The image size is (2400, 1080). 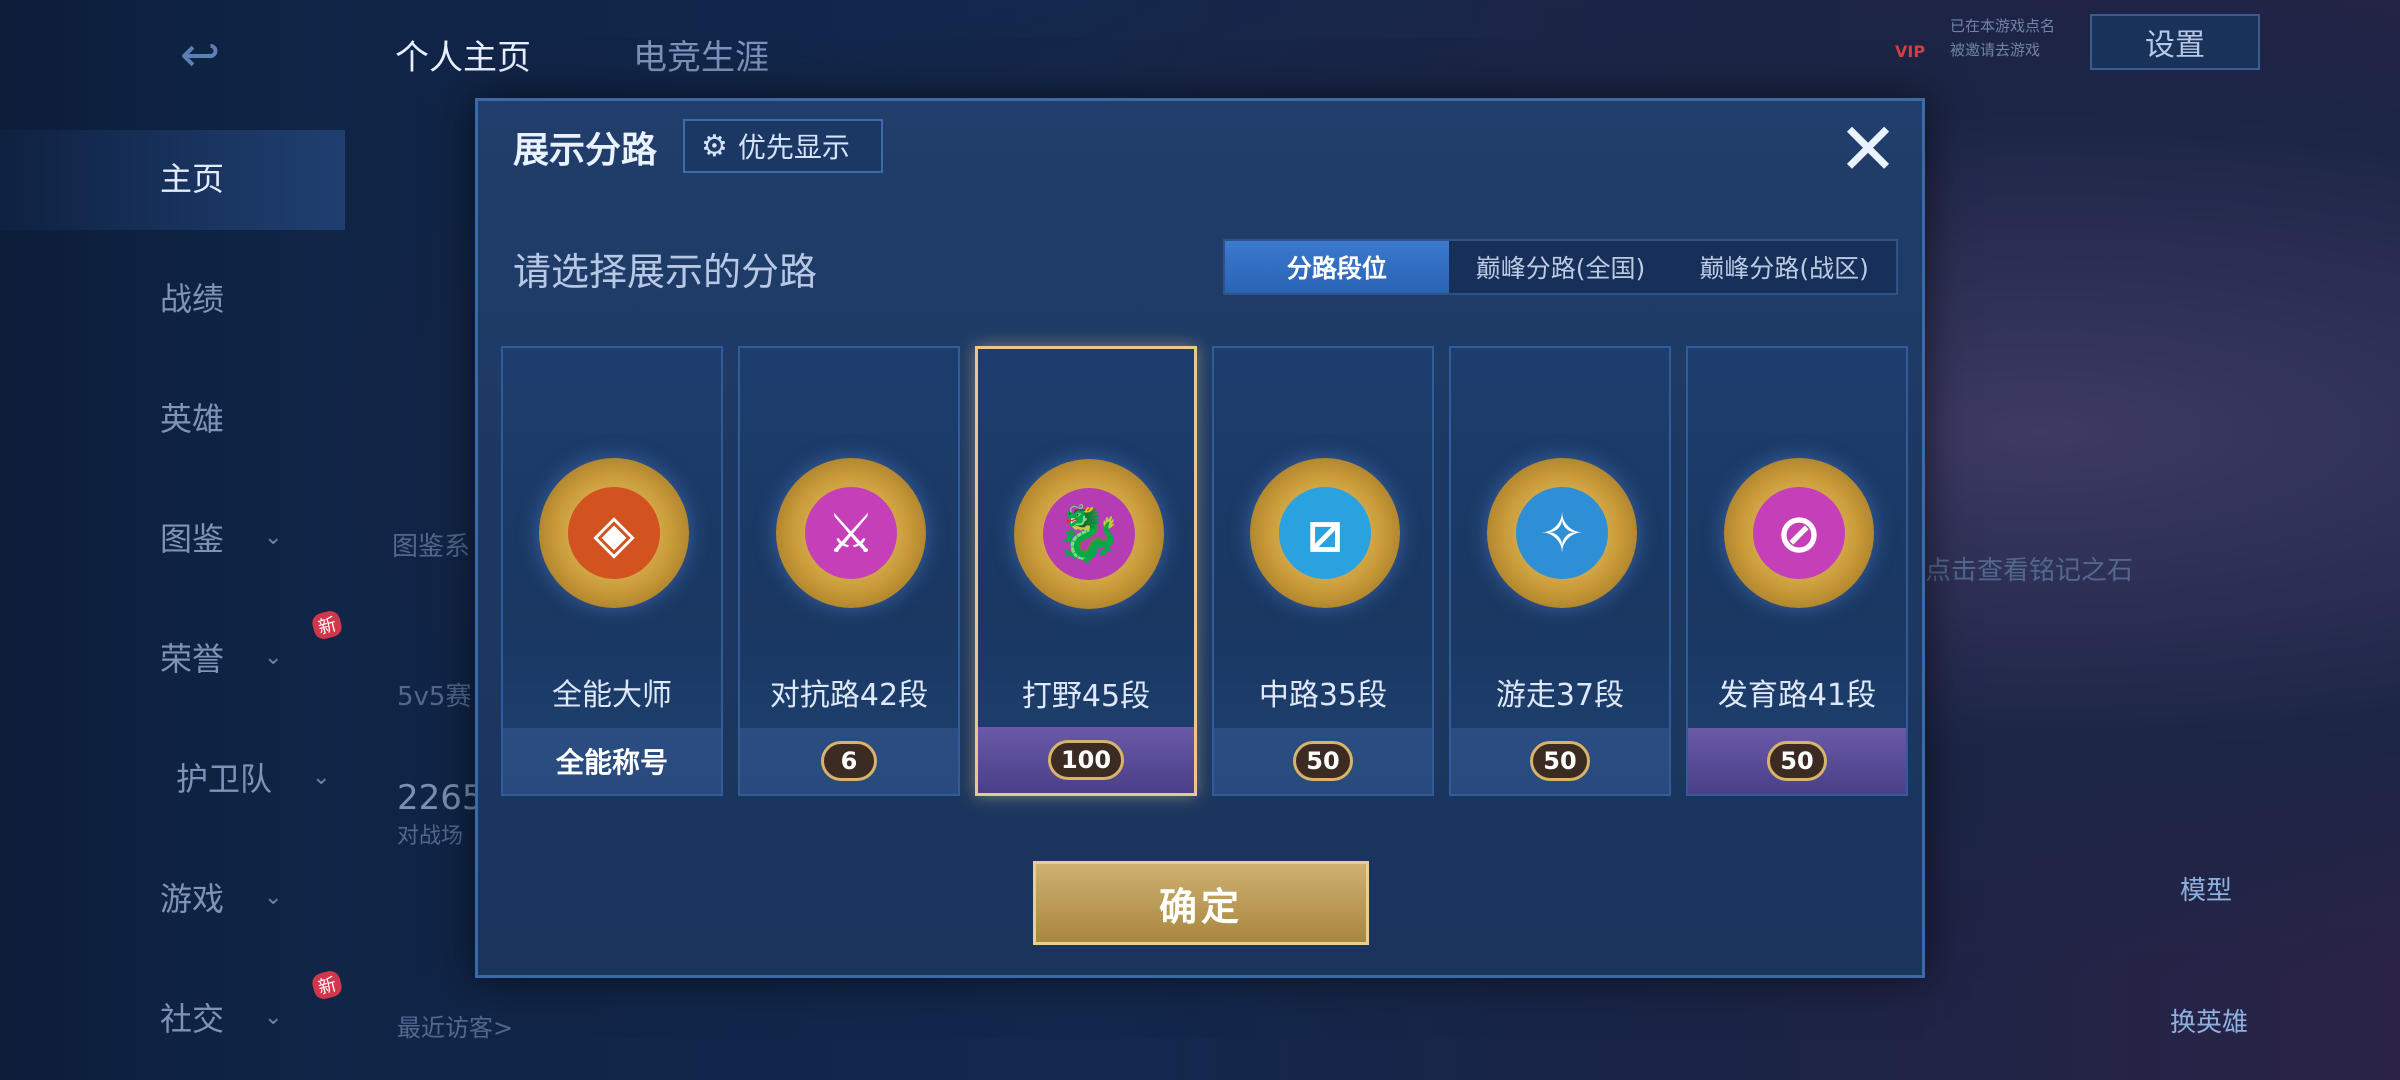 I want to click on priority-label: 优先显示, so click(x=793, y=147).